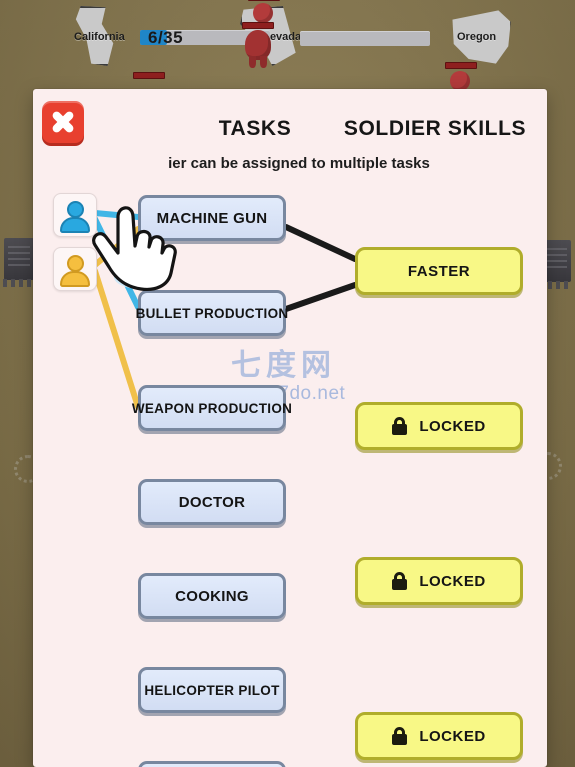 Image resolution: width=575 pixels, height=767 pixels. What do you see at coordinates (99, 37) in the screenshot?
I see `state-label-california: California` at bounding box center [99, 37].